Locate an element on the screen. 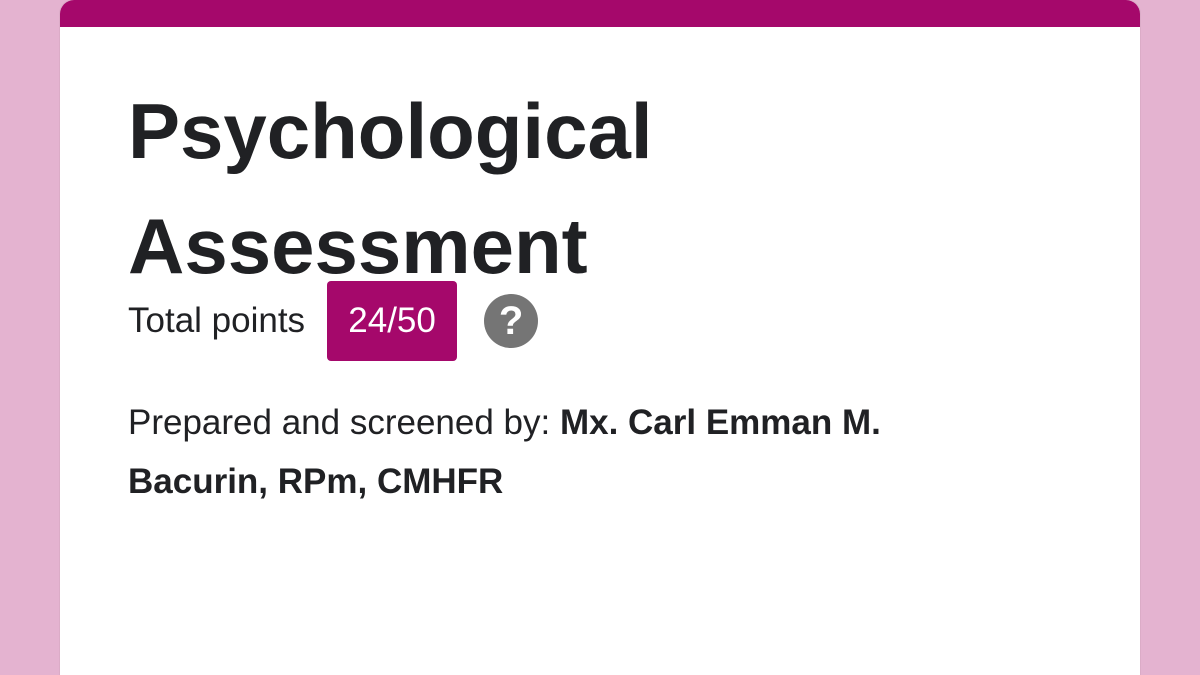 This screenshot has height=675, width=1200. total-points-label: Total points is located at coordinates (217, 320).